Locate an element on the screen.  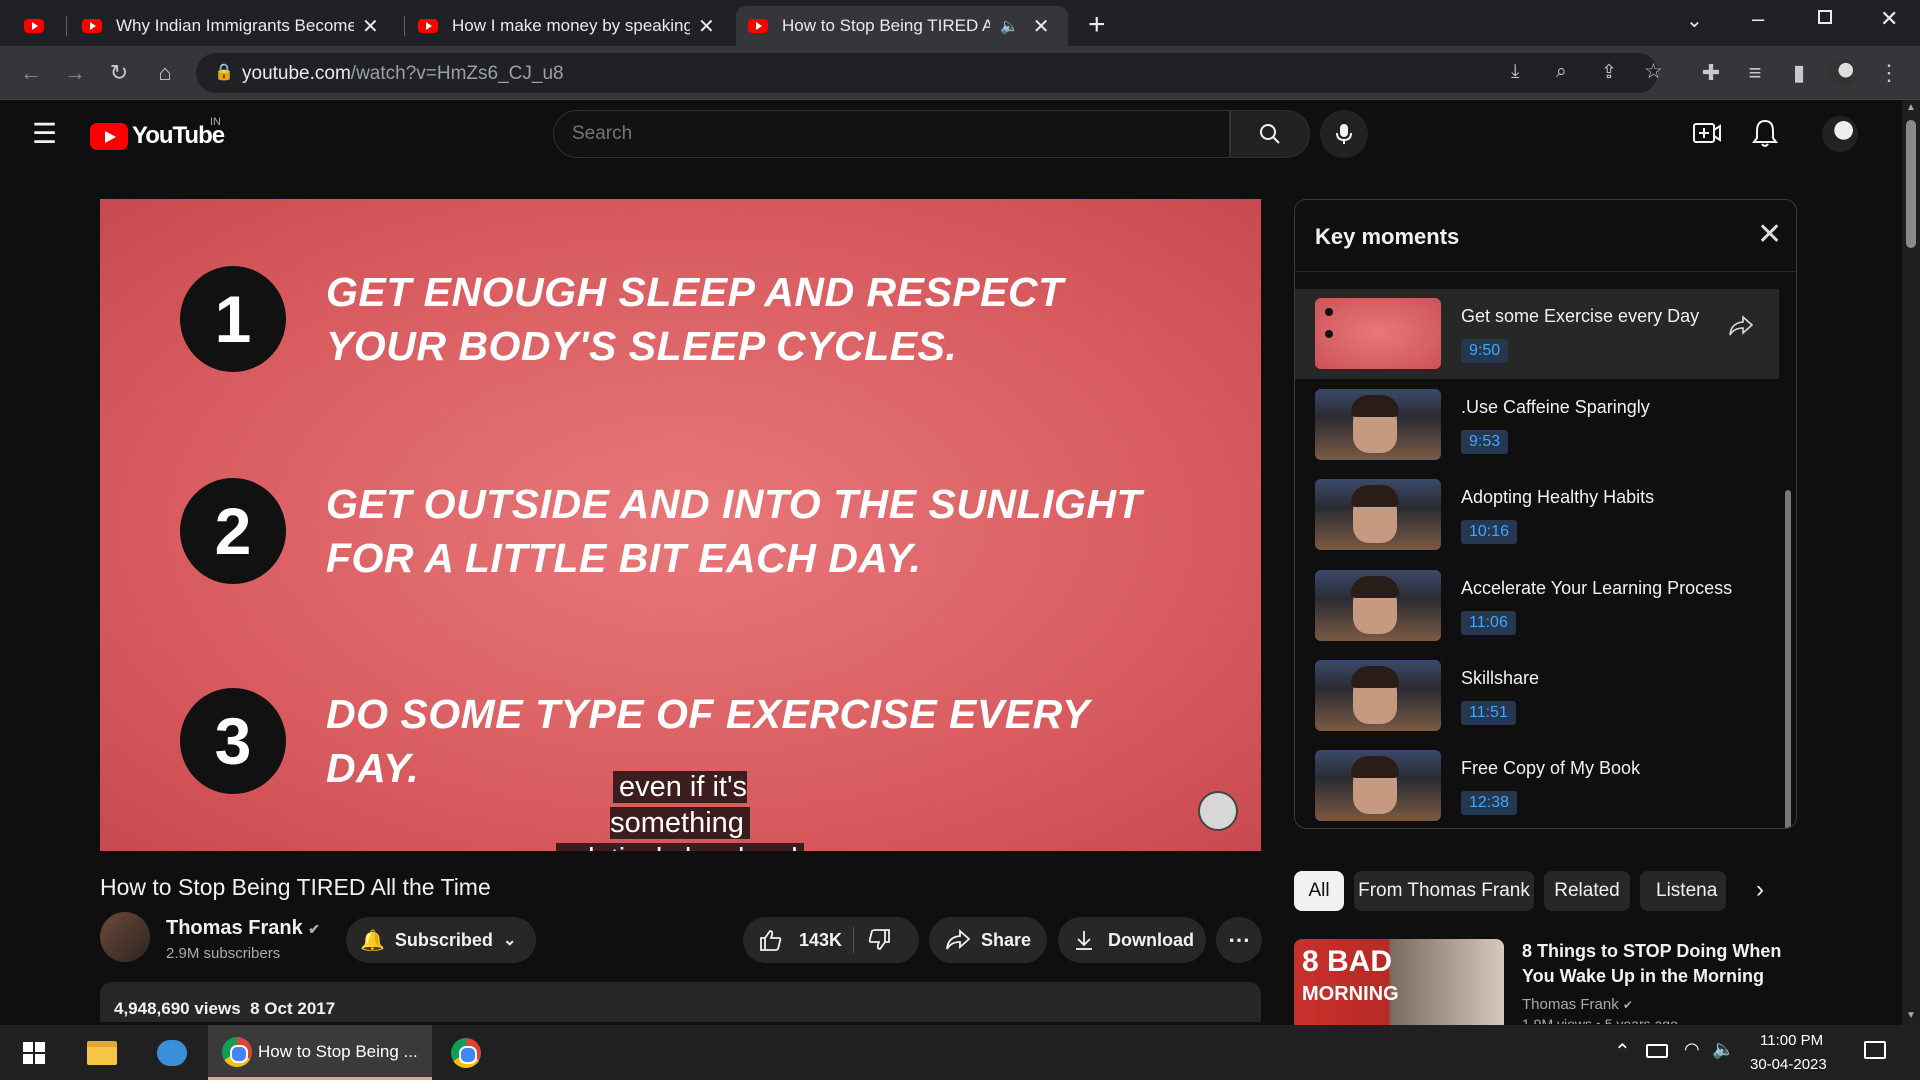
search-button is located at coordinates (1270, 134).